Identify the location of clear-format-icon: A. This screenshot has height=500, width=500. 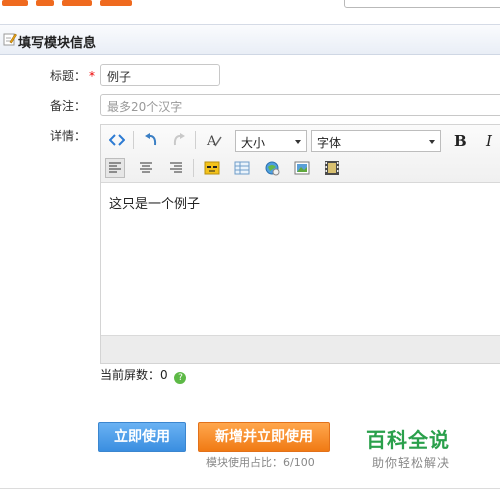
(215, 140).